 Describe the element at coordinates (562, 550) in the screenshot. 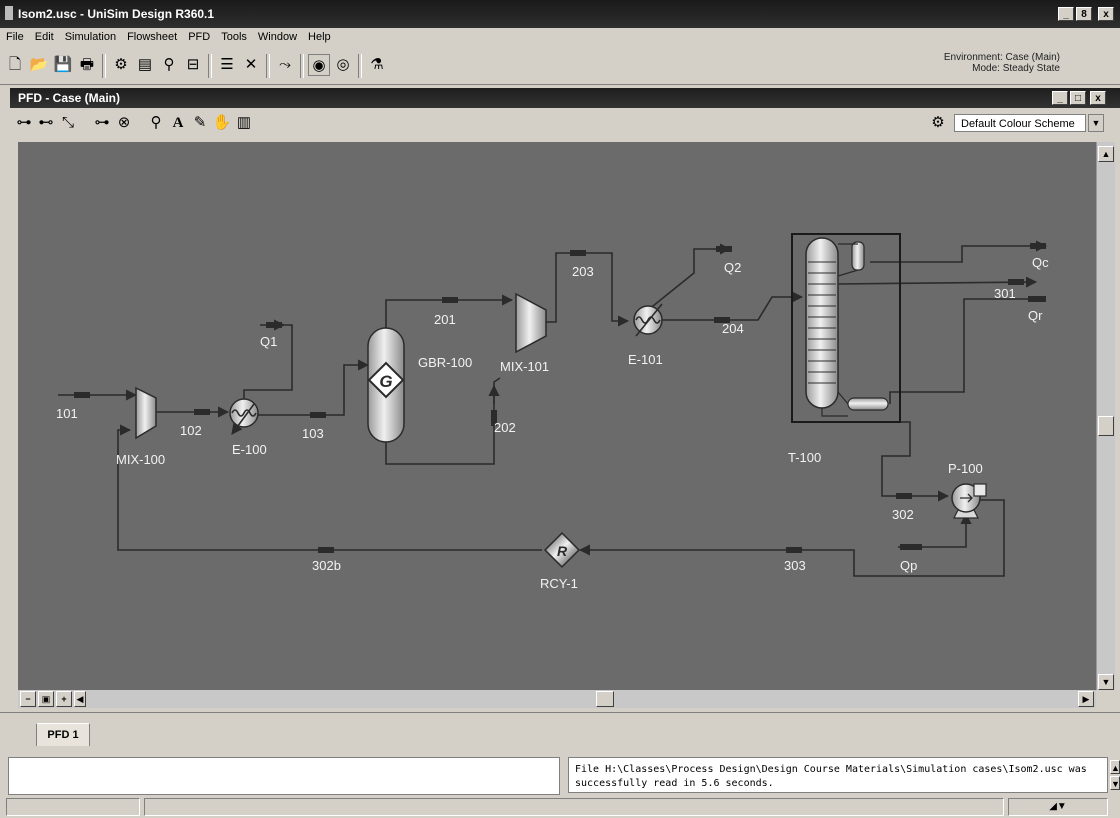

I see `recycle-rcy-1: R` at that location.